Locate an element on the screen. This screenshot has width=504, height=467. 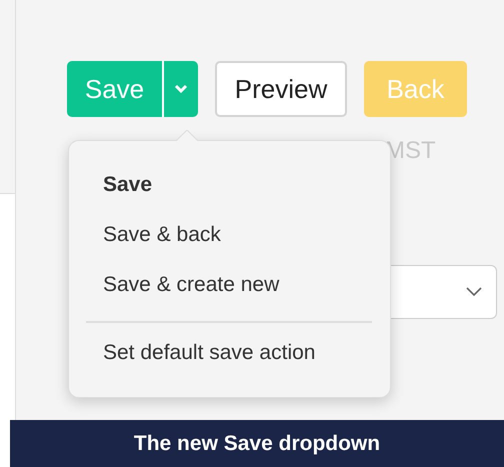
menu-item: Set default save action is located at coordinates (209, 356).